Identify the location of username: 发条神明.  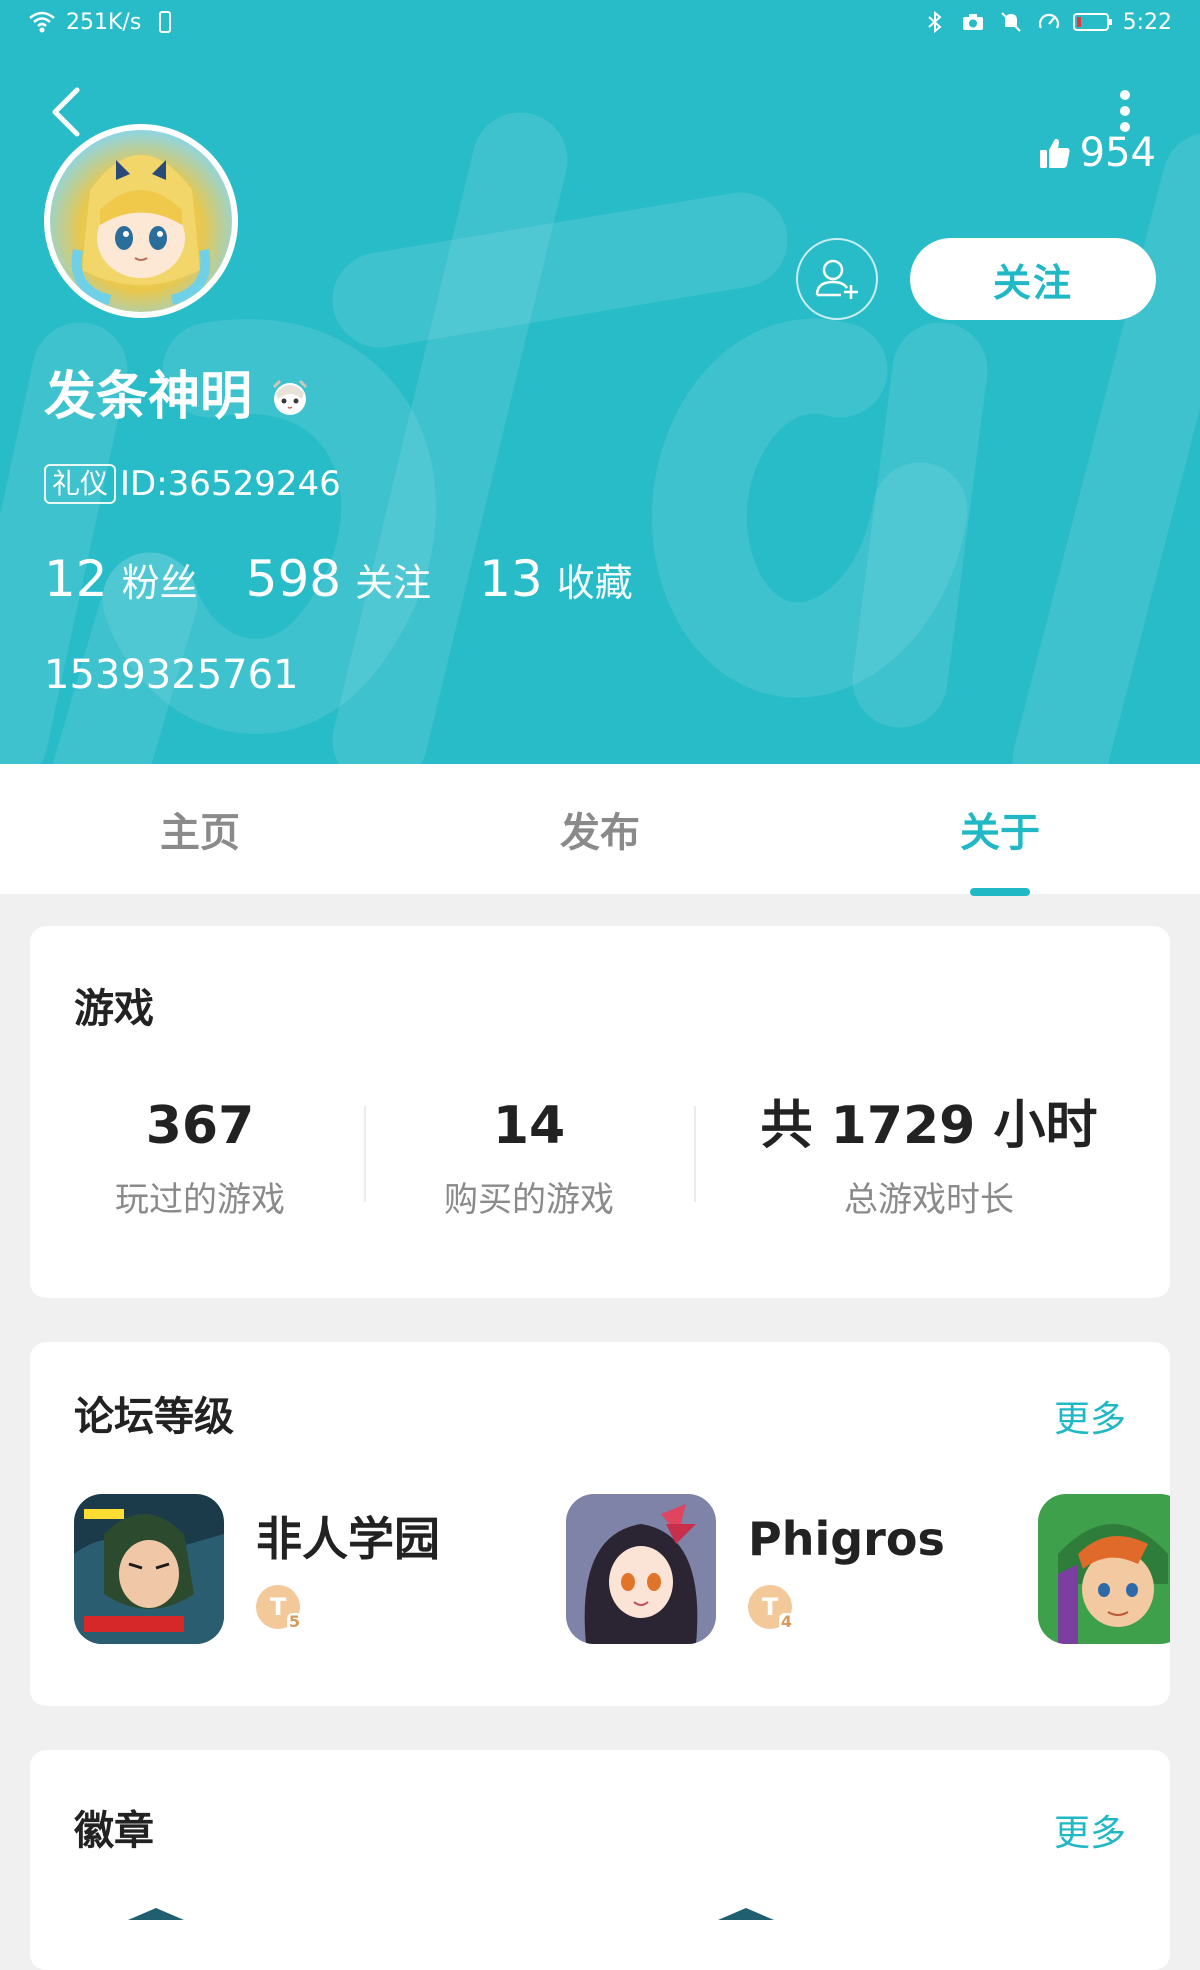
(148, 397).